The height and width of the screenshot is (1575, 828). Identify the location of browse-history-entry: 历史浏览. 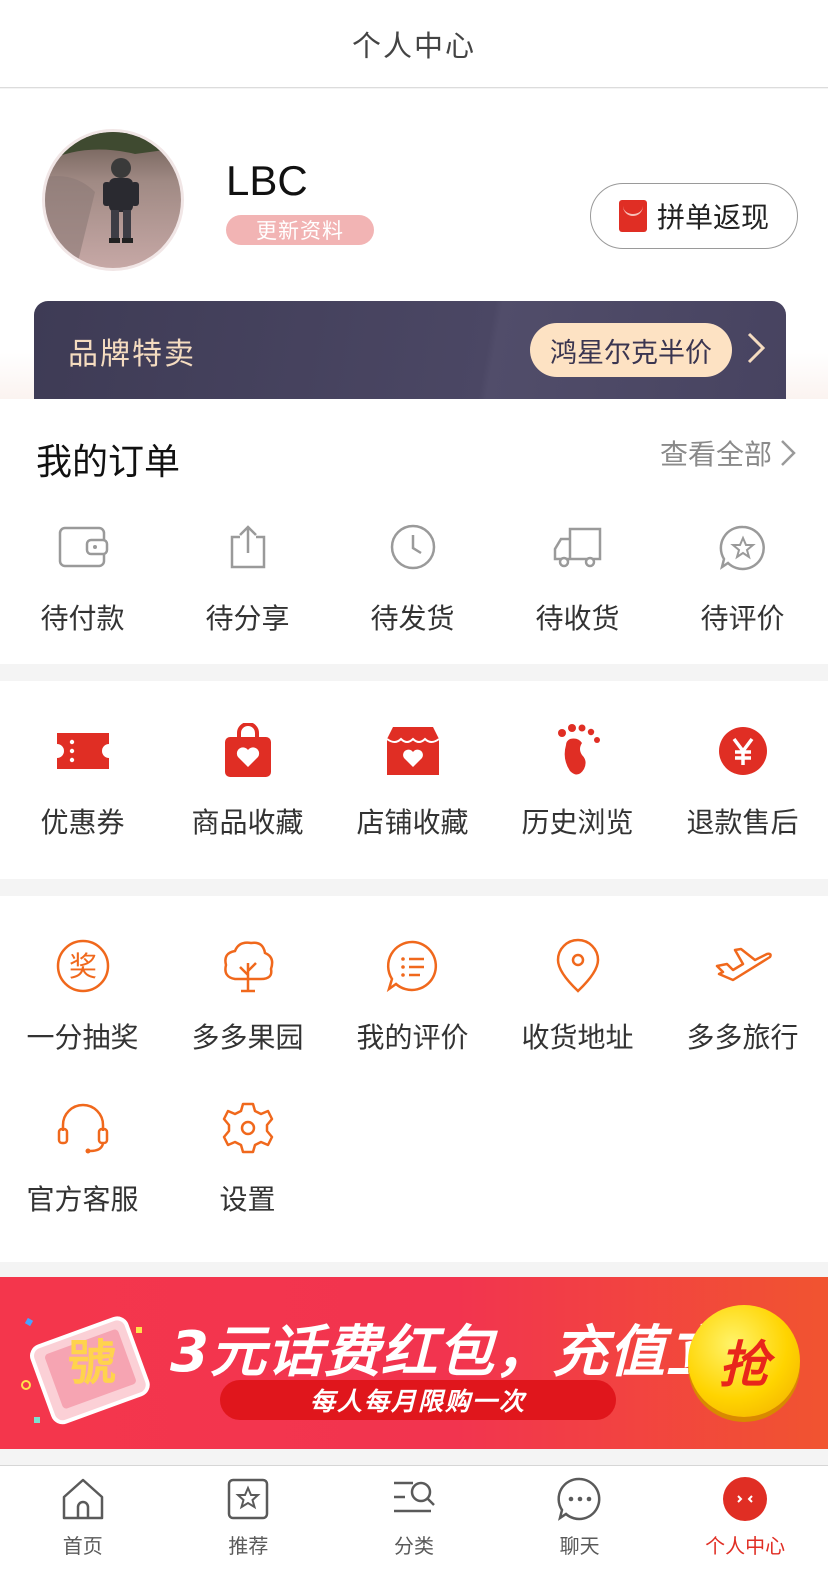
(577, 781).